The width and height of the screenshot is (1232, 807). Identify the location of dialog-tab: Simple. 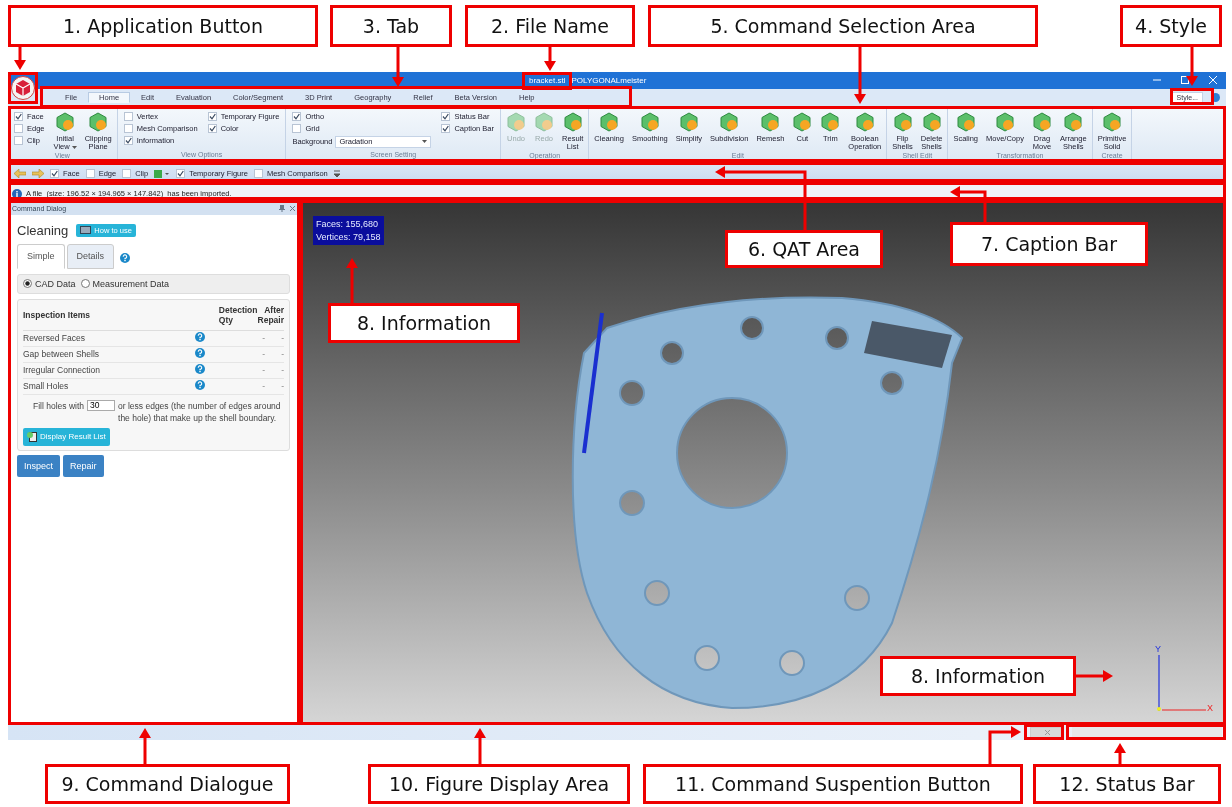
(41, 256).